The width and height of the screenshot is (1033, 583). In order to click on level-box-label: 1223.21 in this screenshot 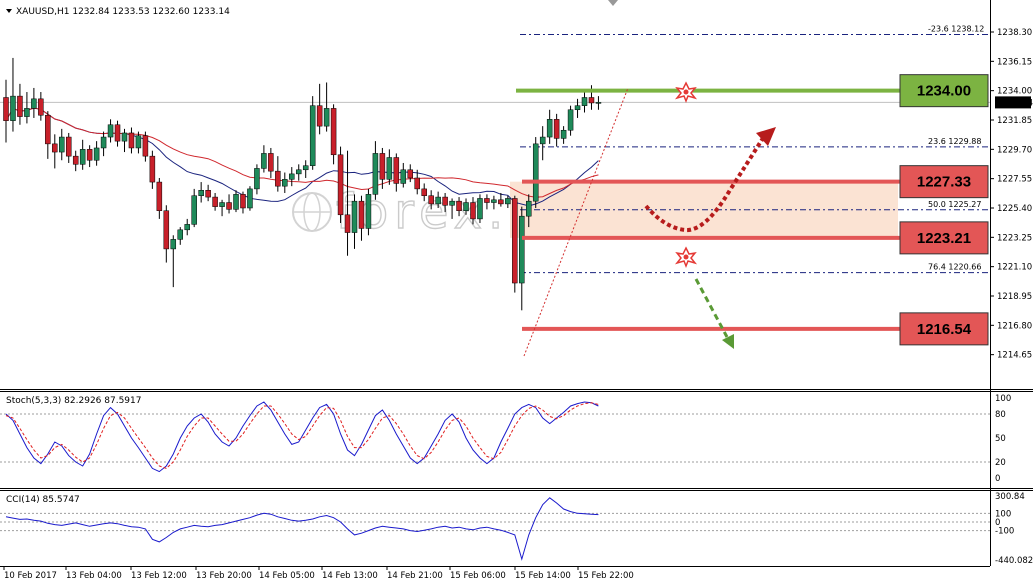, I will do `click(944, 238)`.